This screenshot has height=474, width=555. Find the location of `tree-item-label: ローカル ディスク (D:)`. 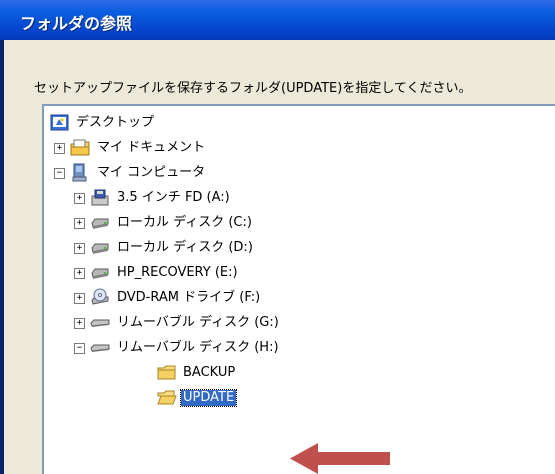

tree-item-label: ローカル ディスク (D:) is located at coordinates (185, 247).